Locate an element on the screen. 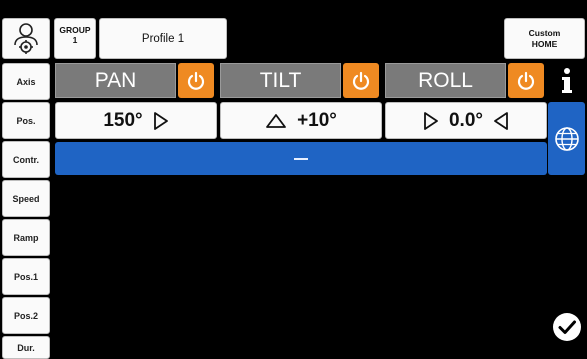 This screenshot has width=587, height=359. tilt-position-value: +10° is located at coordinates (317, 120).